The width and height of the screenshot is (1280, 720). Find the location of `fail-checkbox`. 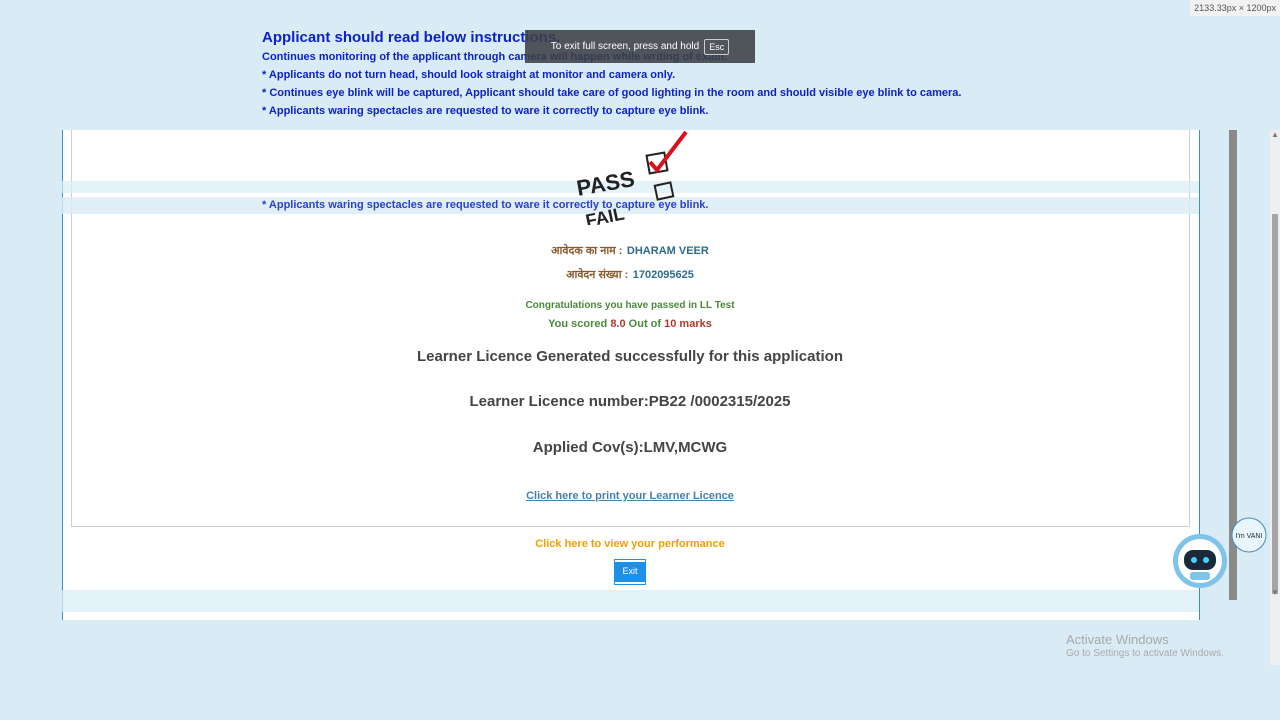

fail-checkbox is located at coordinates (664, 191).